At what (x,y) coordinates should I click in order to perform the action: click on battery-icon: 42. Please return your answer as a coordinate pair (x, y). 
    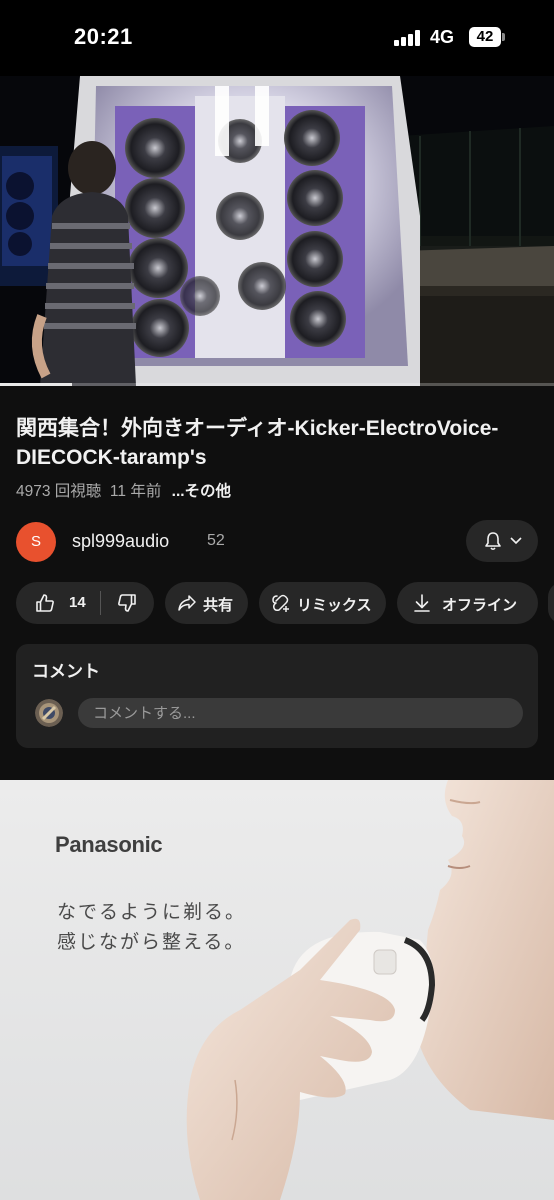
    Looking at the image, I should click on (487, 37).